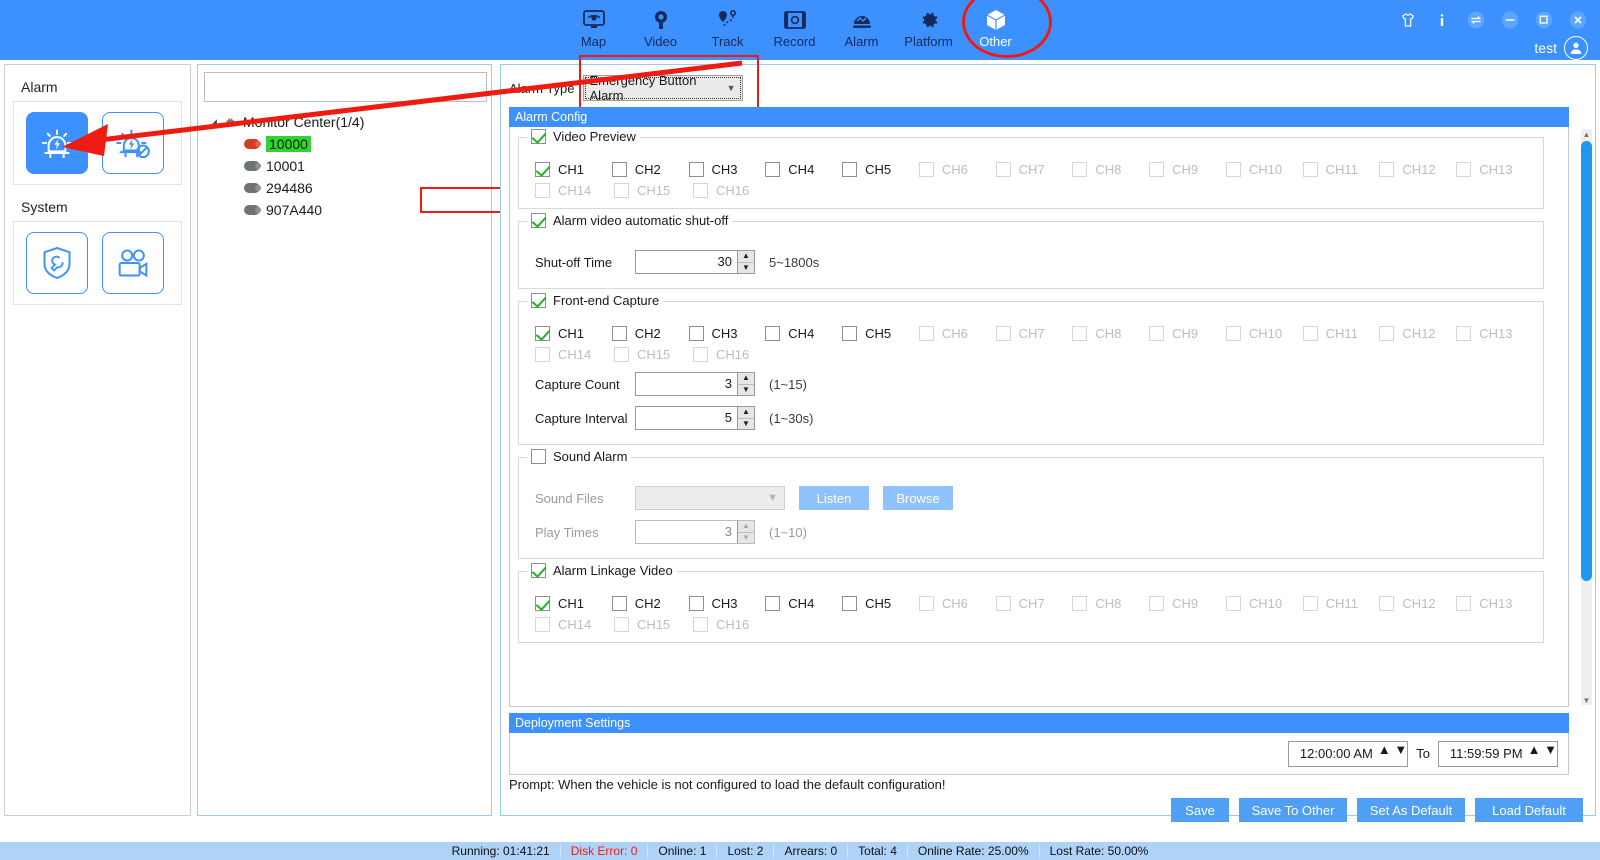  Describe the element at coordinates (1576, 48) in the screenshot. I see `avatar` at that location.